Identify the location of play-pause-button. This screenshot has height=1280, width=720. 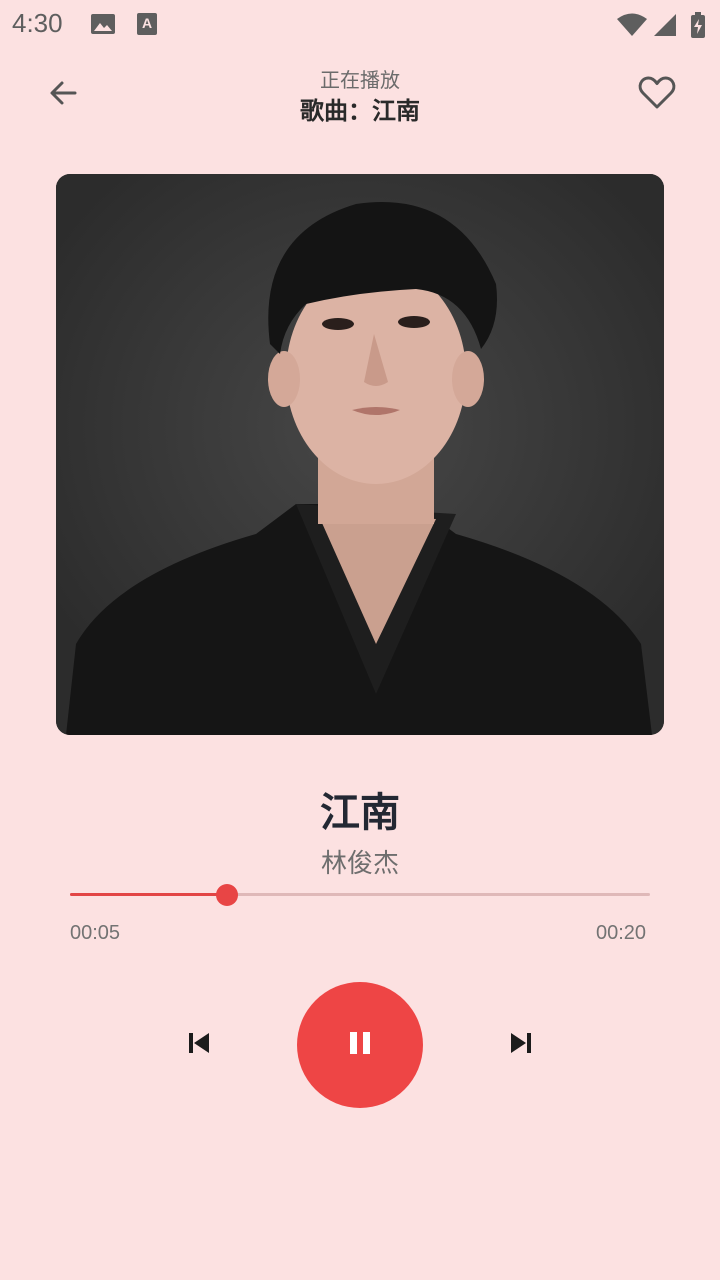
(360, 1045).